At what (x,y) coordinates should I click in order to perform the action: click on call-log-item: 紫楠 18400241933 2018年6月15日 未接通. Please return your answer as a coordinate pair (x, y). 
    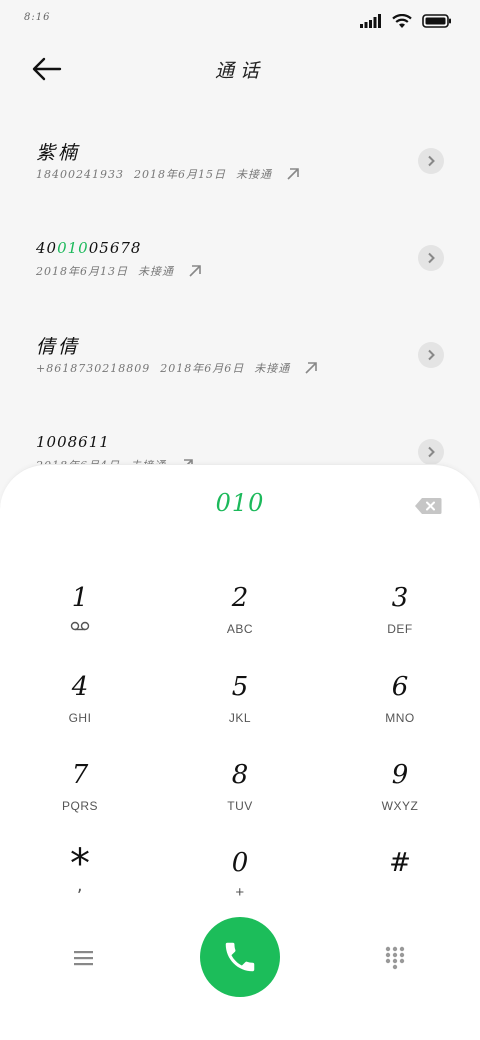
    Looking at the image, I should click on (240, 158).